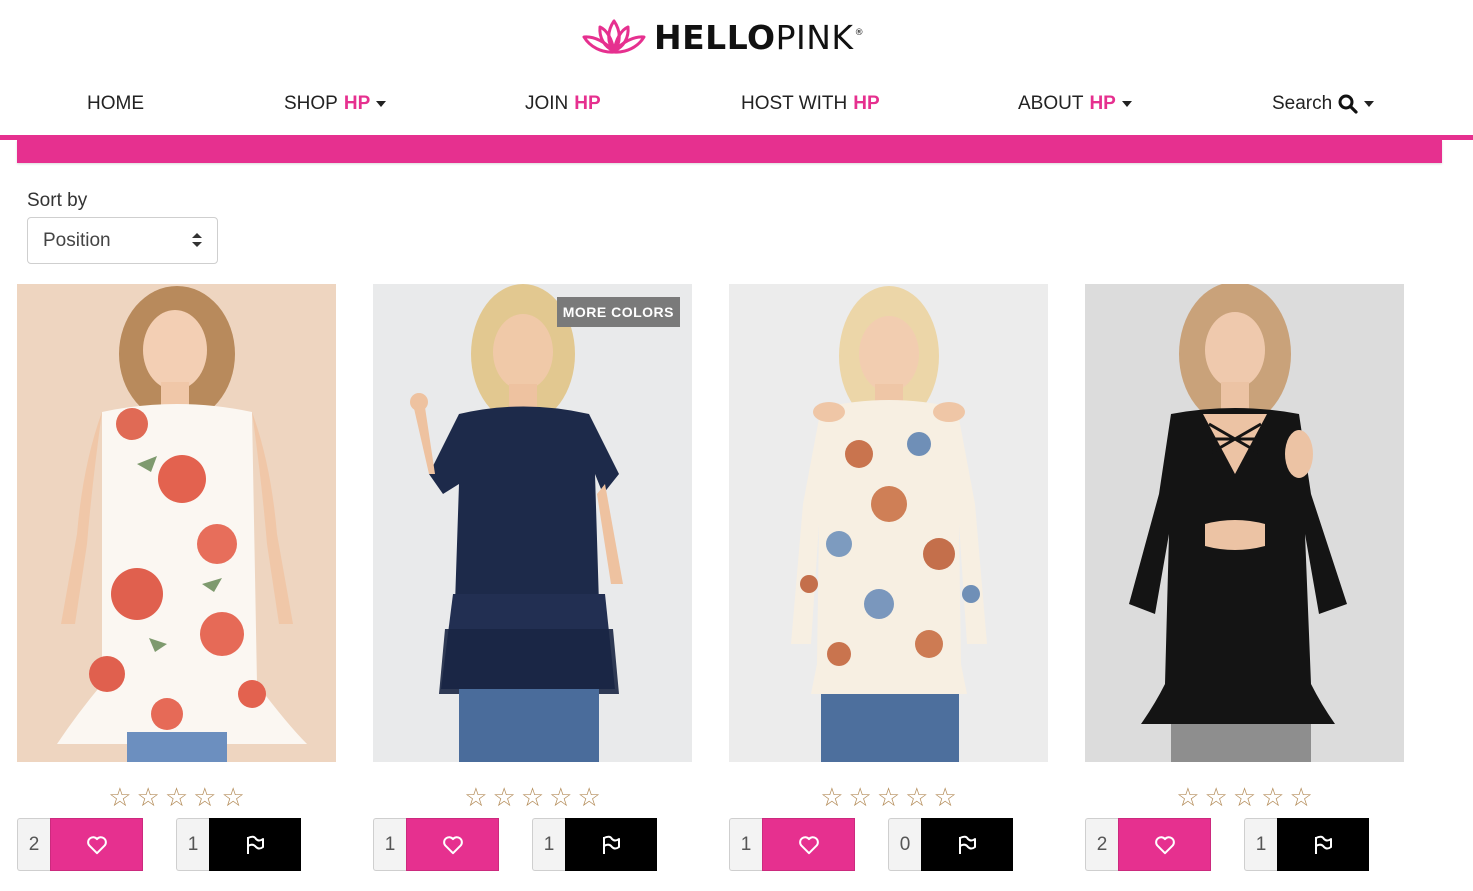 This screenshot has height=891, width=1473. I want to click on logo-thin: PINK, so click(814, 37).